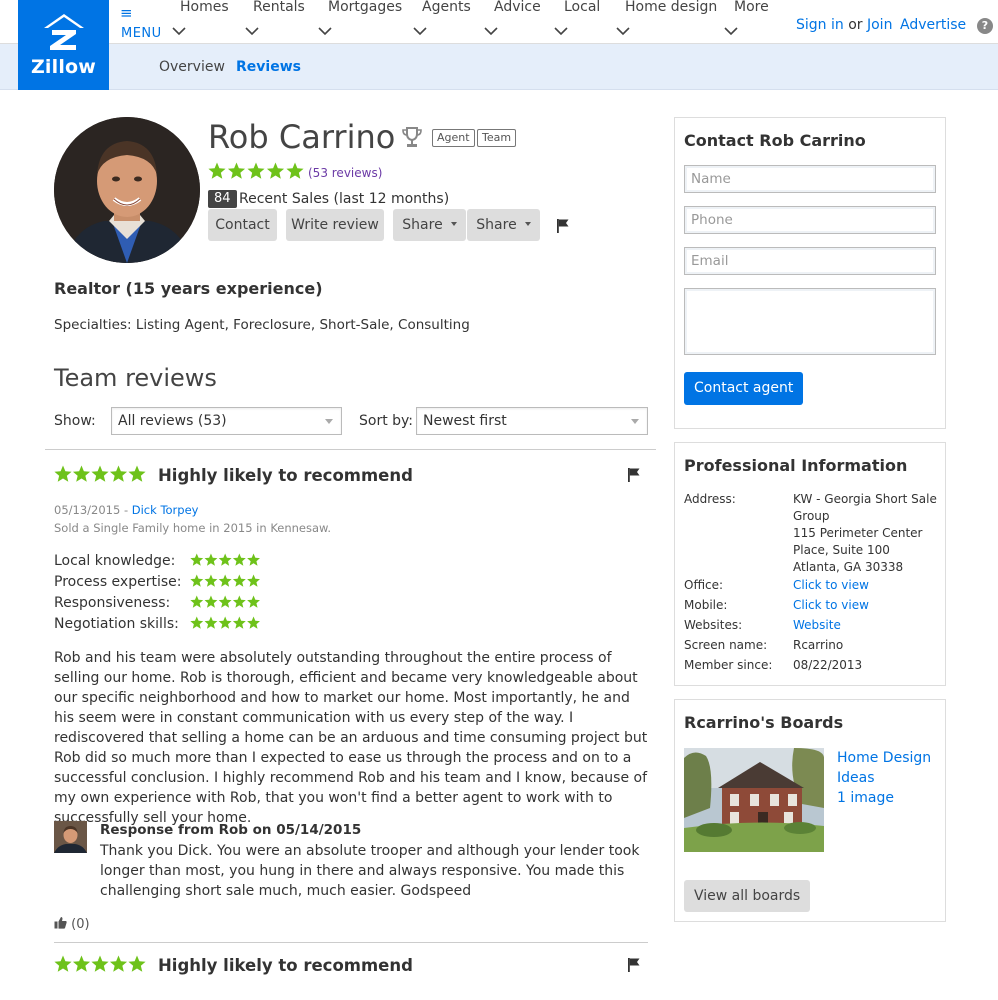 This screenshot has height=1000, width=998. I want to click on divider, so click(351, 942).